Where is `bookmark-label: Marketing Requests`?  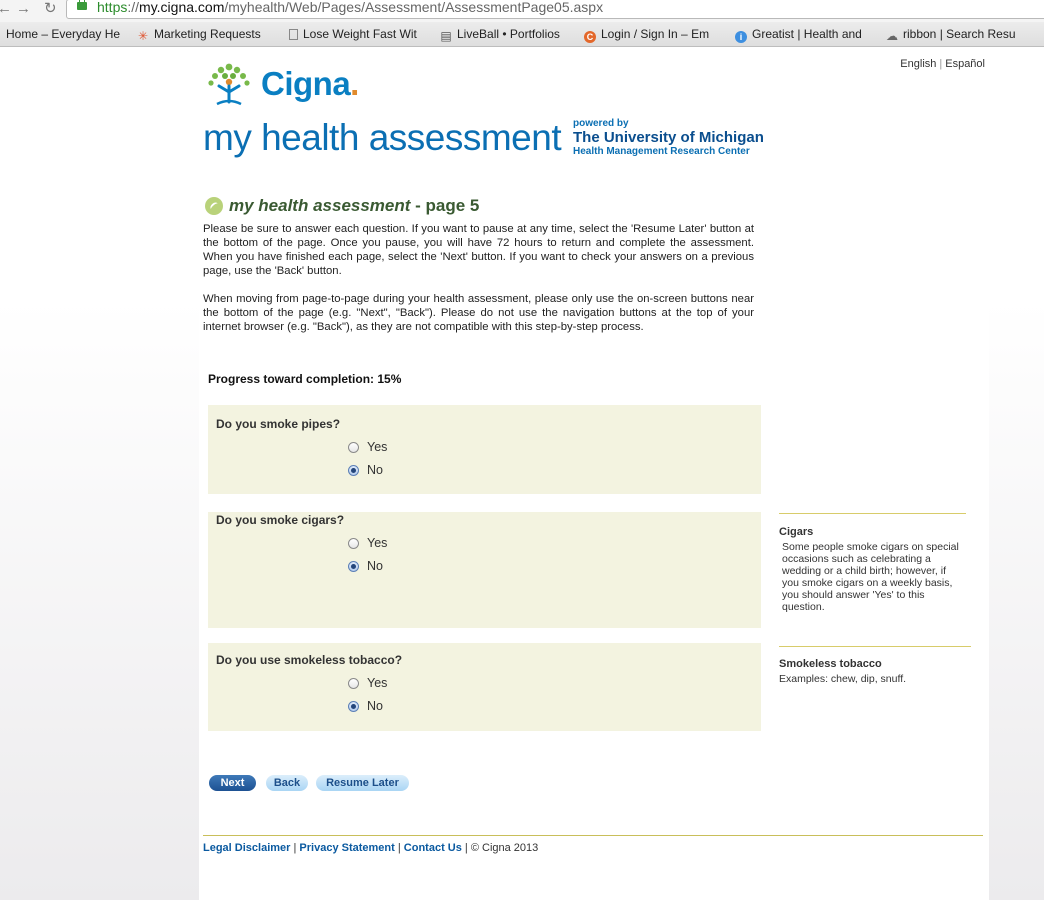 bookmark-label: Marketing Requests is located at coordinates (207, 34).